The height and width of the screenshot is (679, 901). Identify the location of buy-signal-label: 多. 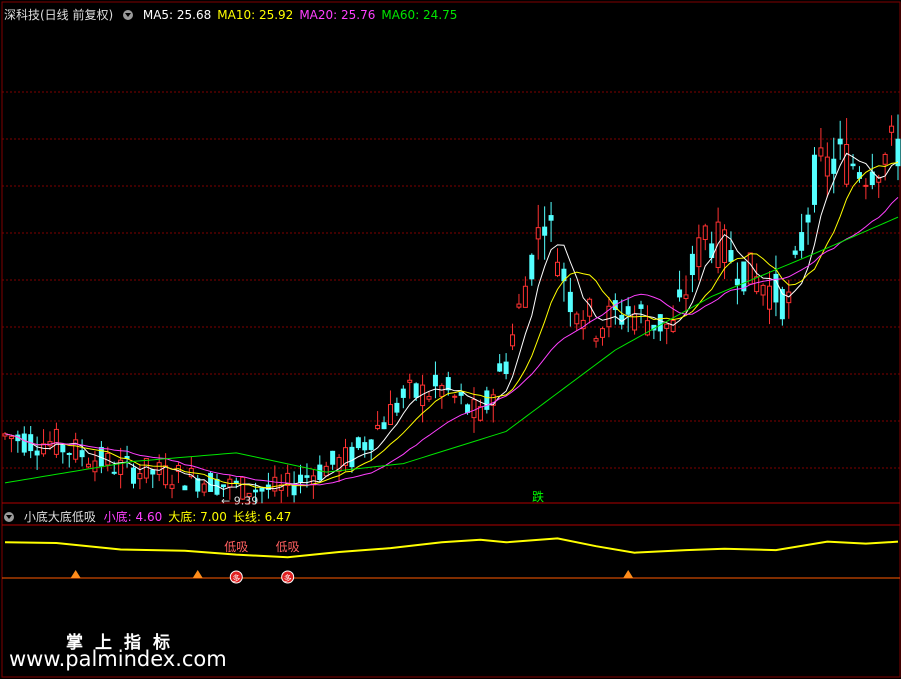
(236, 578).